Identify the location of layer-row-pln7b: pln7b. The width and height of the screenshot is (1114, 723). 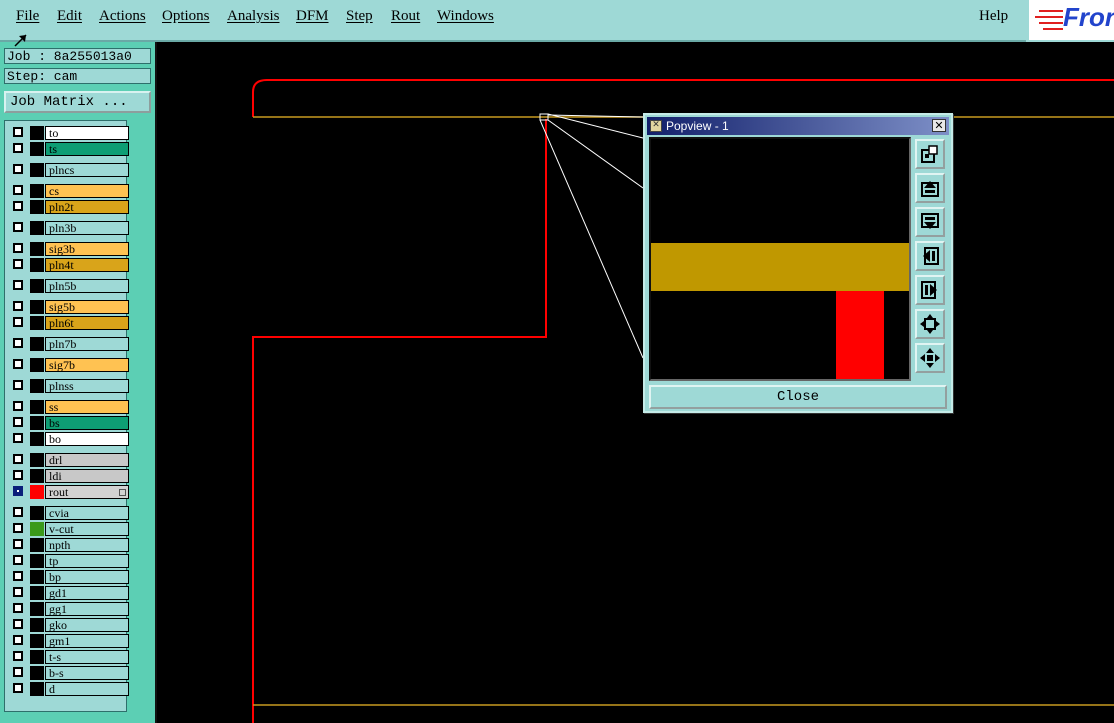
(69, 344).